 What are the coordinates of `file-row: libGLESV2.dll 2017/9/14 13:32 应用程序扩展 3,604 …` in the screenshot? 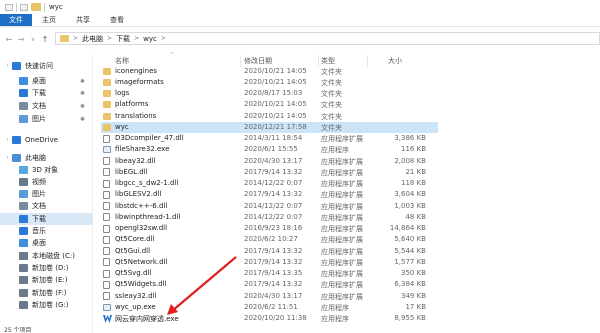 It's located at (269, 194).